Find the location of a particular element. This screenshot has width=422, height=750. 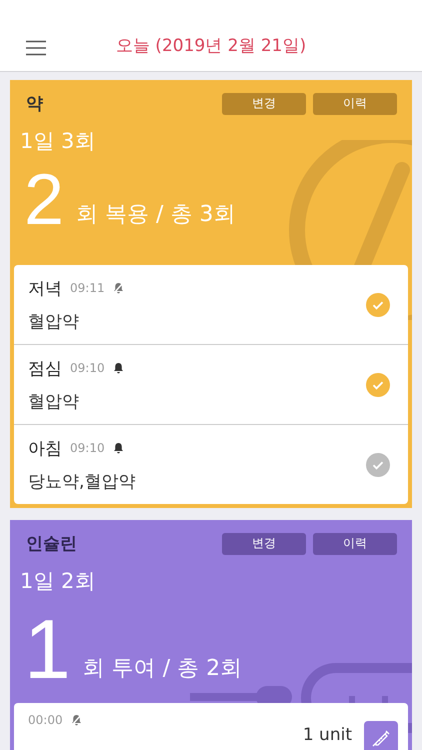

menu-icon is located at coordinates (36, 48).